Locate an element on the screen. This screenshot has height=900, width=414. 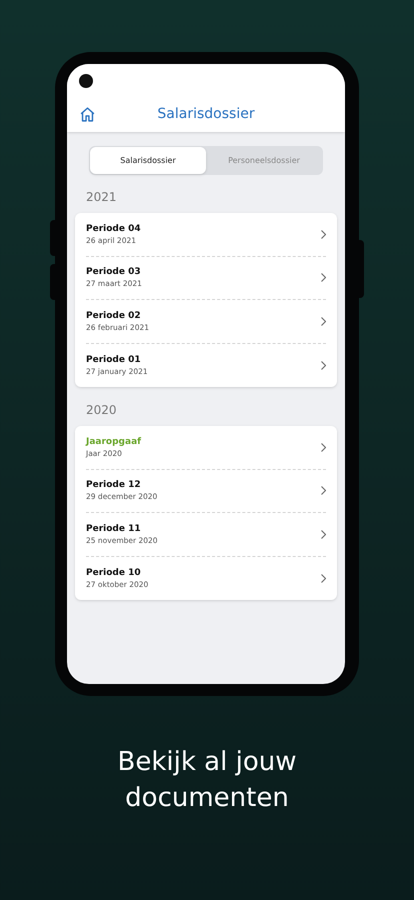
tab: Salarisdossier is located at coordinates (148, 160).